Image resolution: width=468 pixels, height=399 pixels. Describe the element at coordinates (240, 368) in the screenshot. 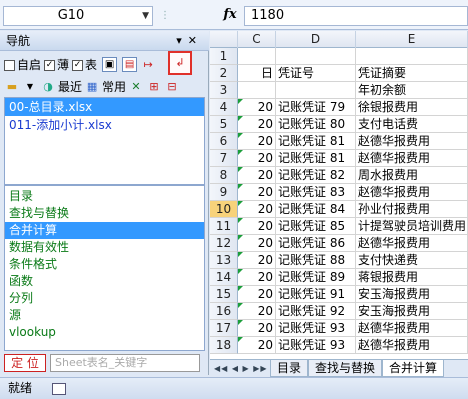

I see `tab-scroll-arrows: ◀◀ ◀ ▶ ▶▶` at that location.